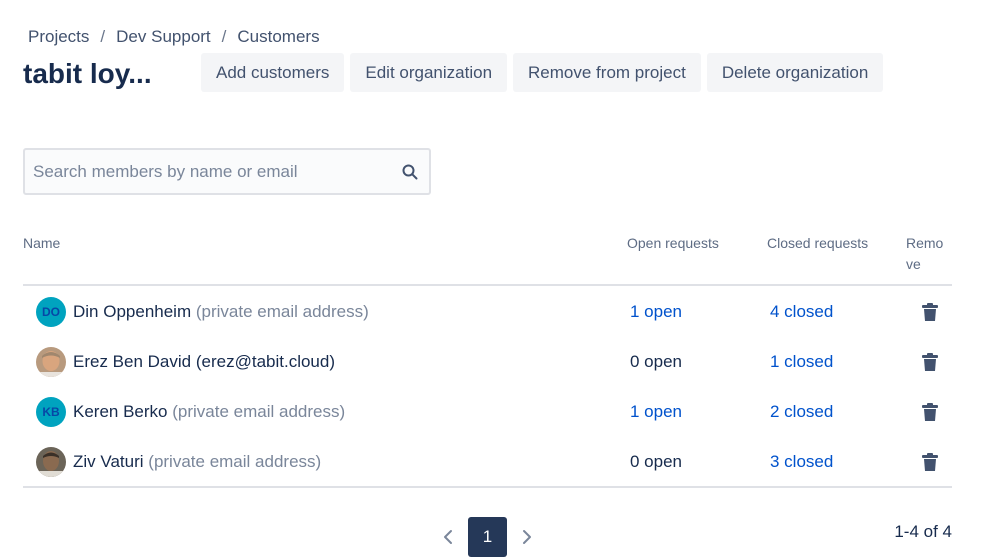 The image size is (993, 557). I want to click on column-header-remove-line1: Remo, so click(925, 243).